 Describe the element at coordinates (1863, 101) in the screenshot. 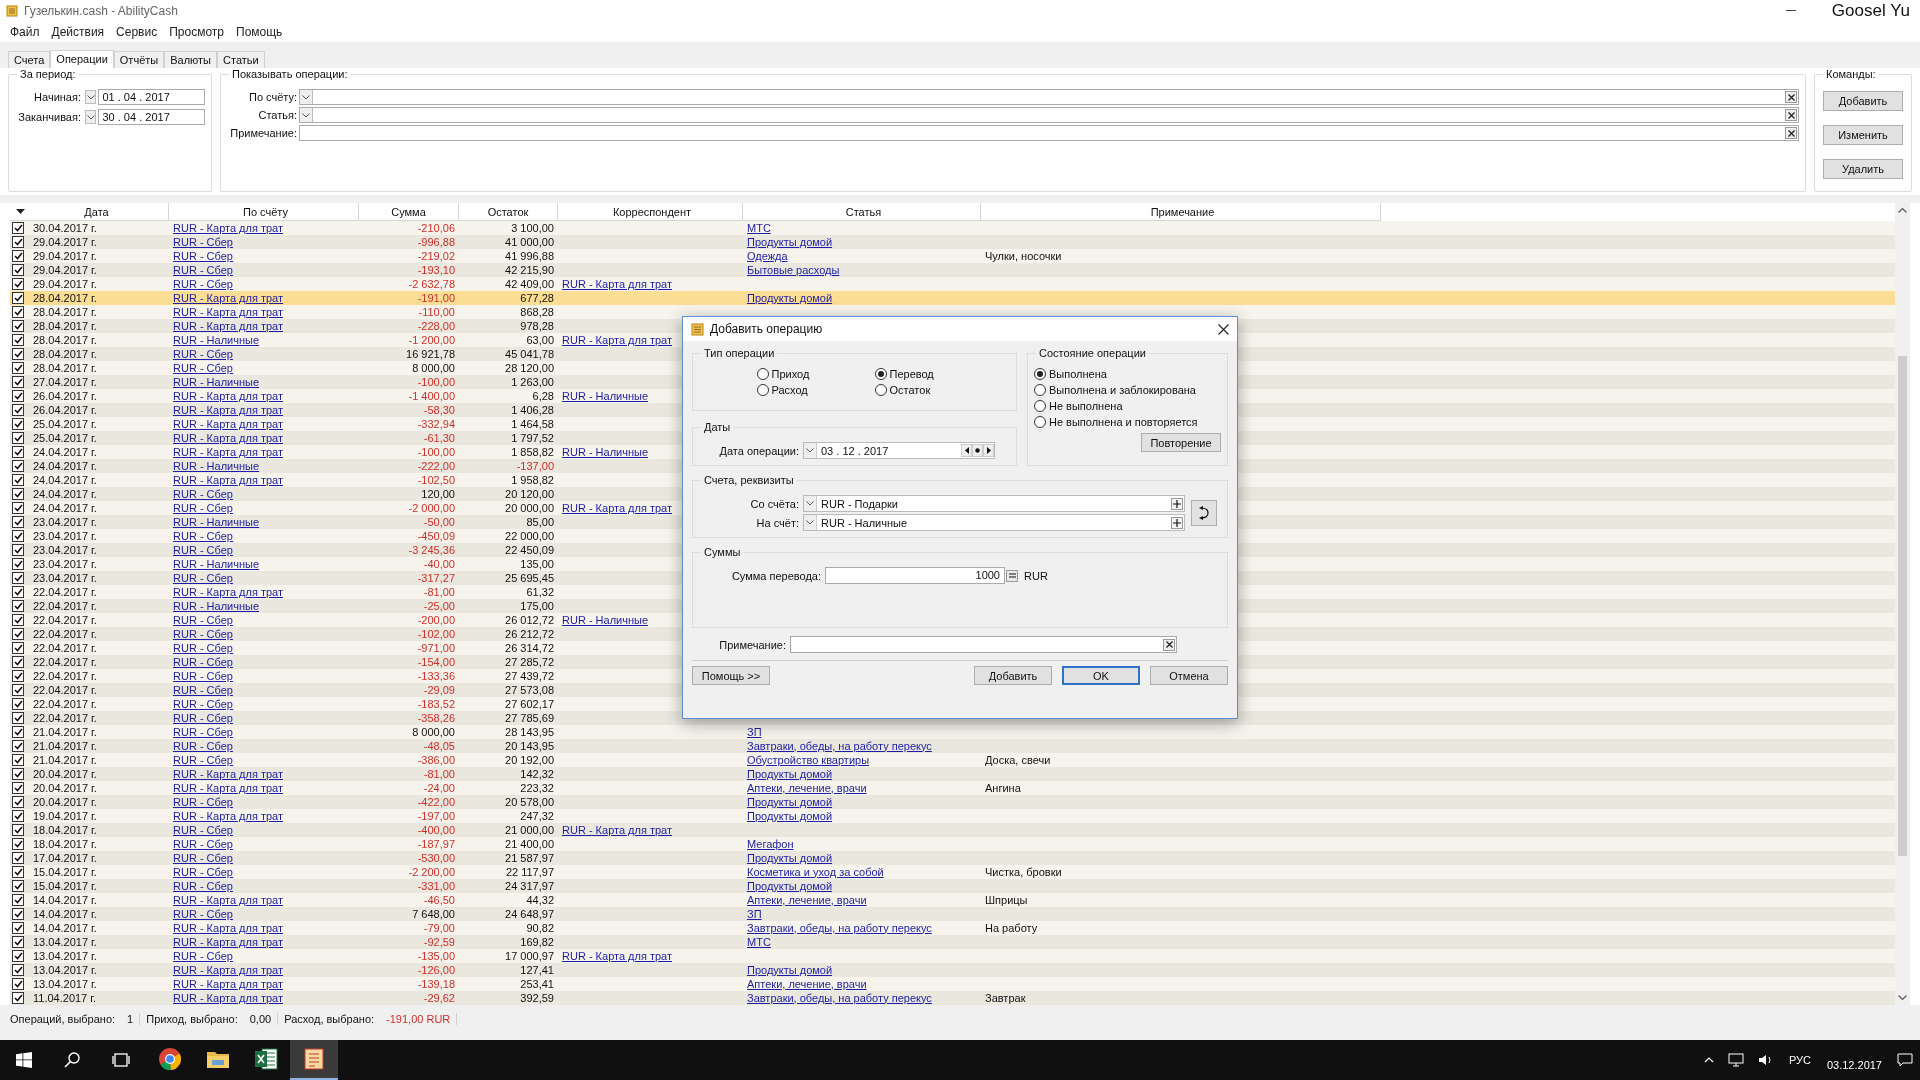

I see `command-button: Добавить` at that location.